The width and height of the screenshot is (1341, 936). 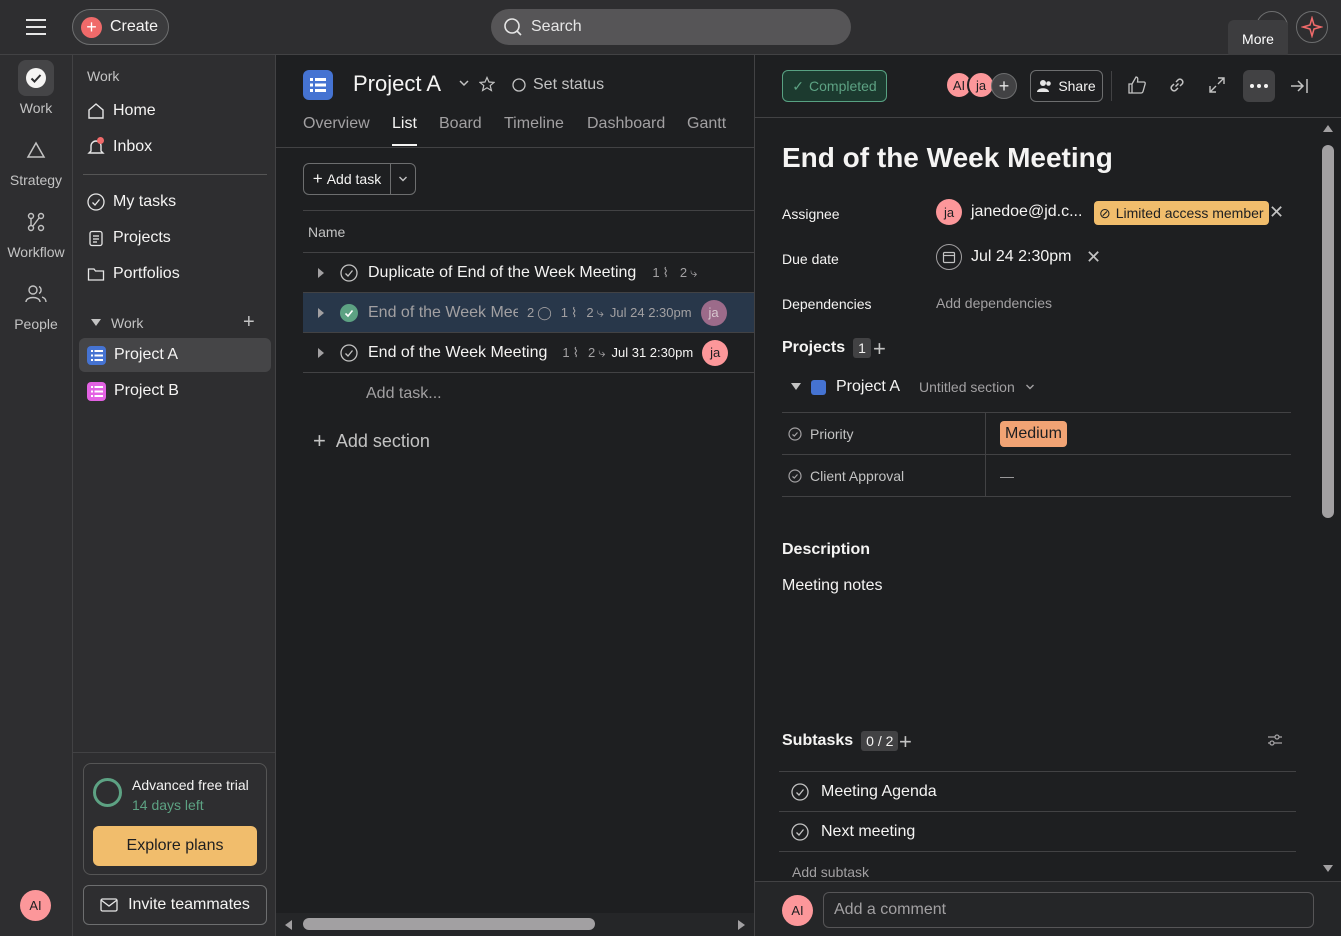 What do you see at coordinates (404, 124) in the screenshot?
I see `tab-list: List` at bounding box center [404, 124].